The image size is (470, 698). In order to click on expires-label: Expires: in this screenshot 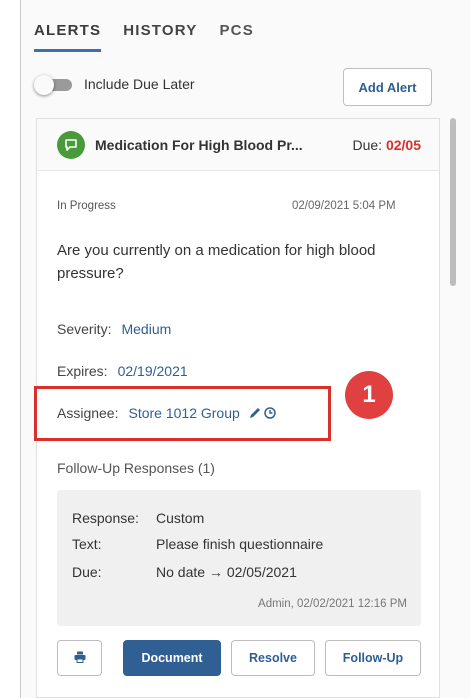, I will do `click(82, 371)`.